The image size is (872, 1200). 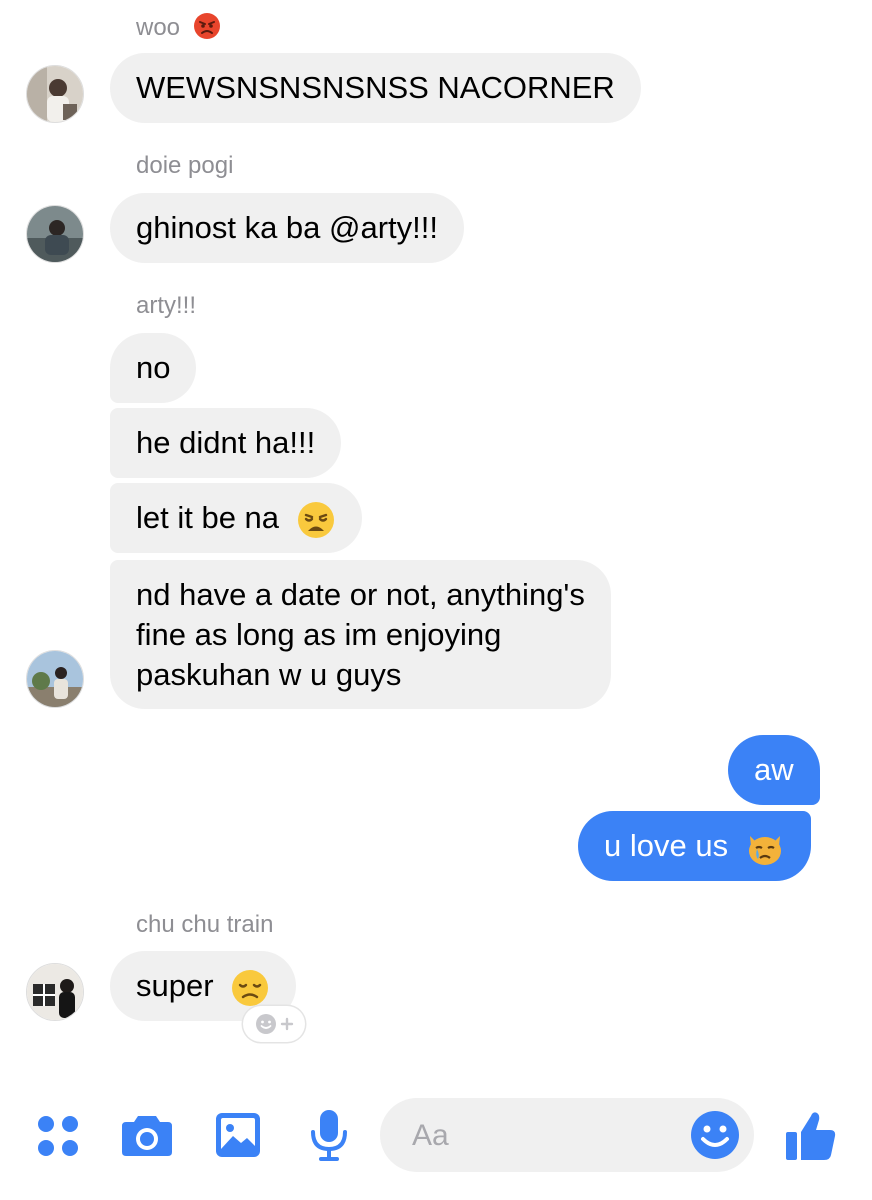 I want to click on message-bubble: ghinost ka ba @arty!!!, so click(x=287, y=228).